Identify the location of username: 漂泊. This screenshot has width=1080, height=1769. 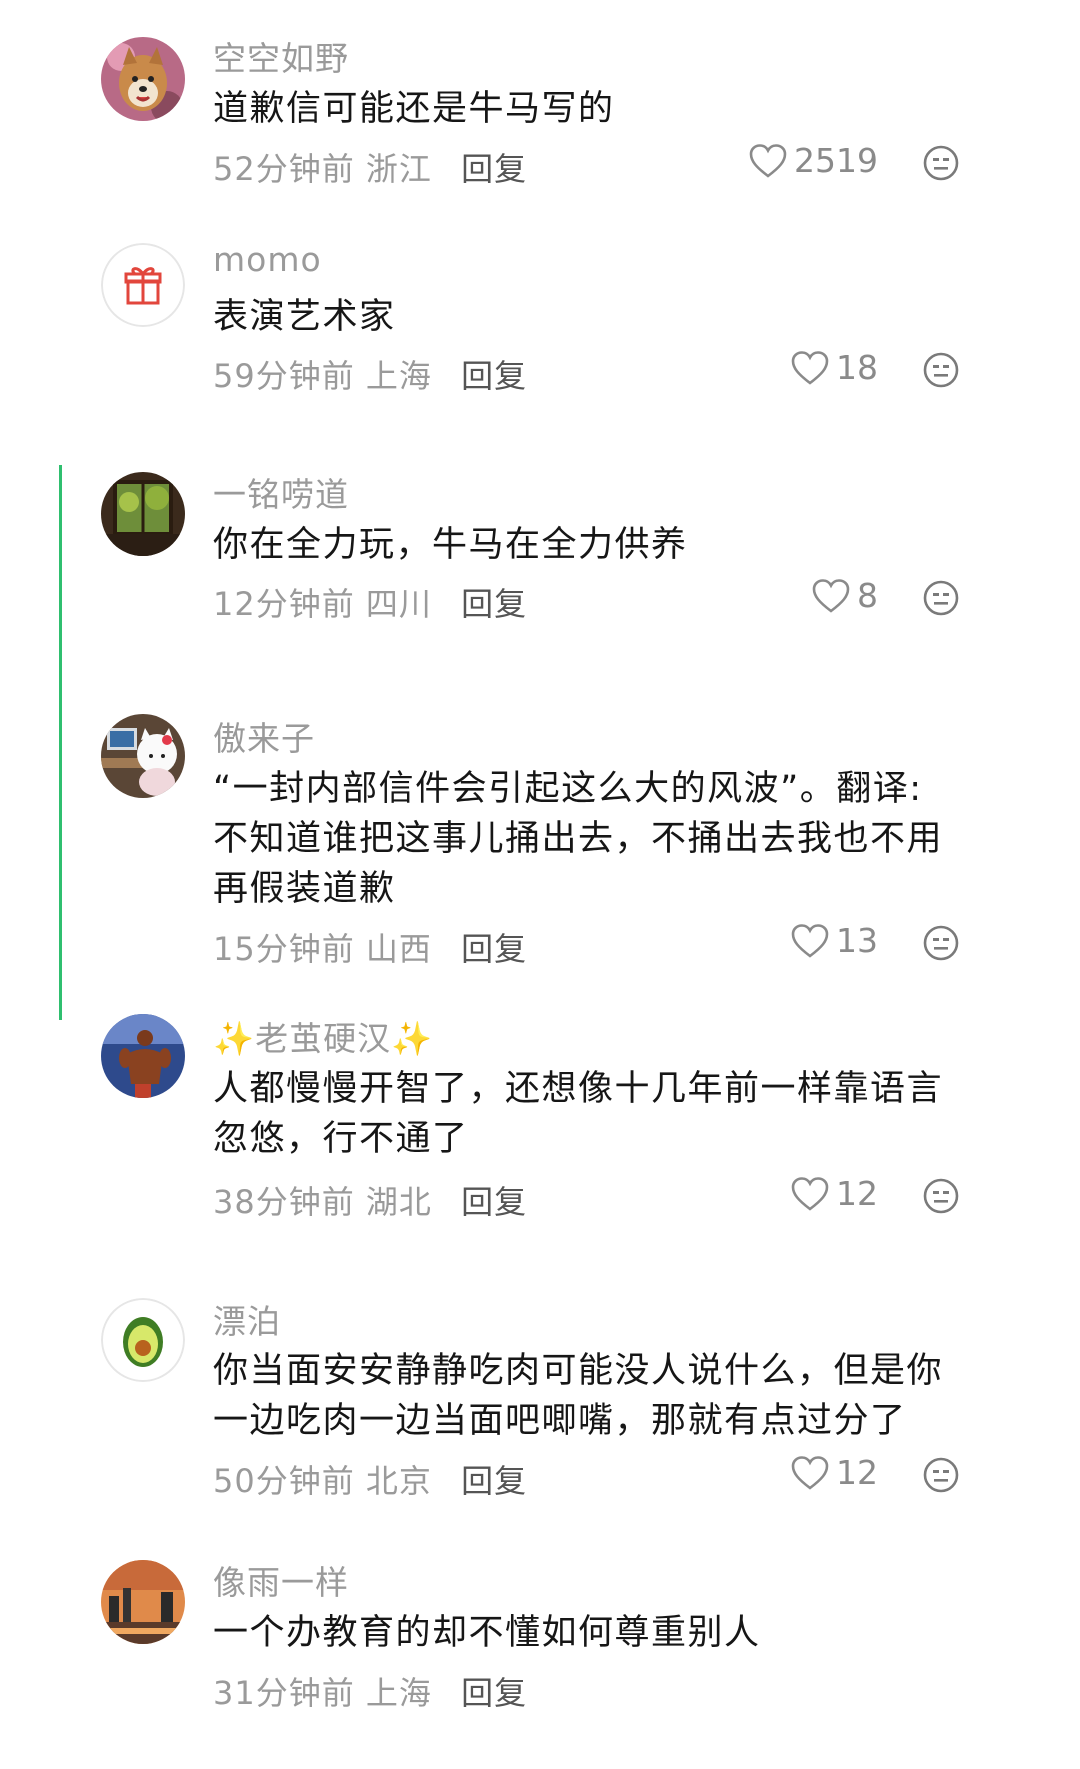
(247, 1319).